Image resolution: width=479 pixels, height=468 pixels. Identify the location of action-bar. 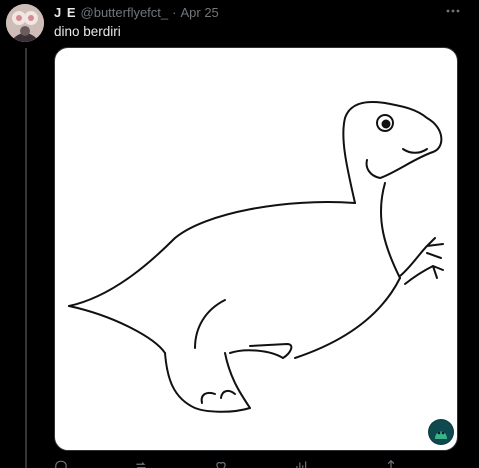
(256, 463).